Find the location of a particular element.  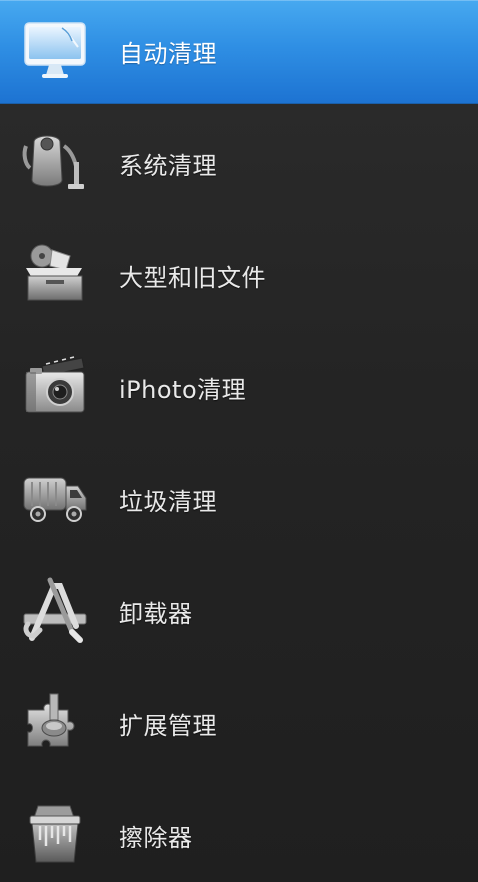

app-store-tools-icon is located at coordinates (55, 611).